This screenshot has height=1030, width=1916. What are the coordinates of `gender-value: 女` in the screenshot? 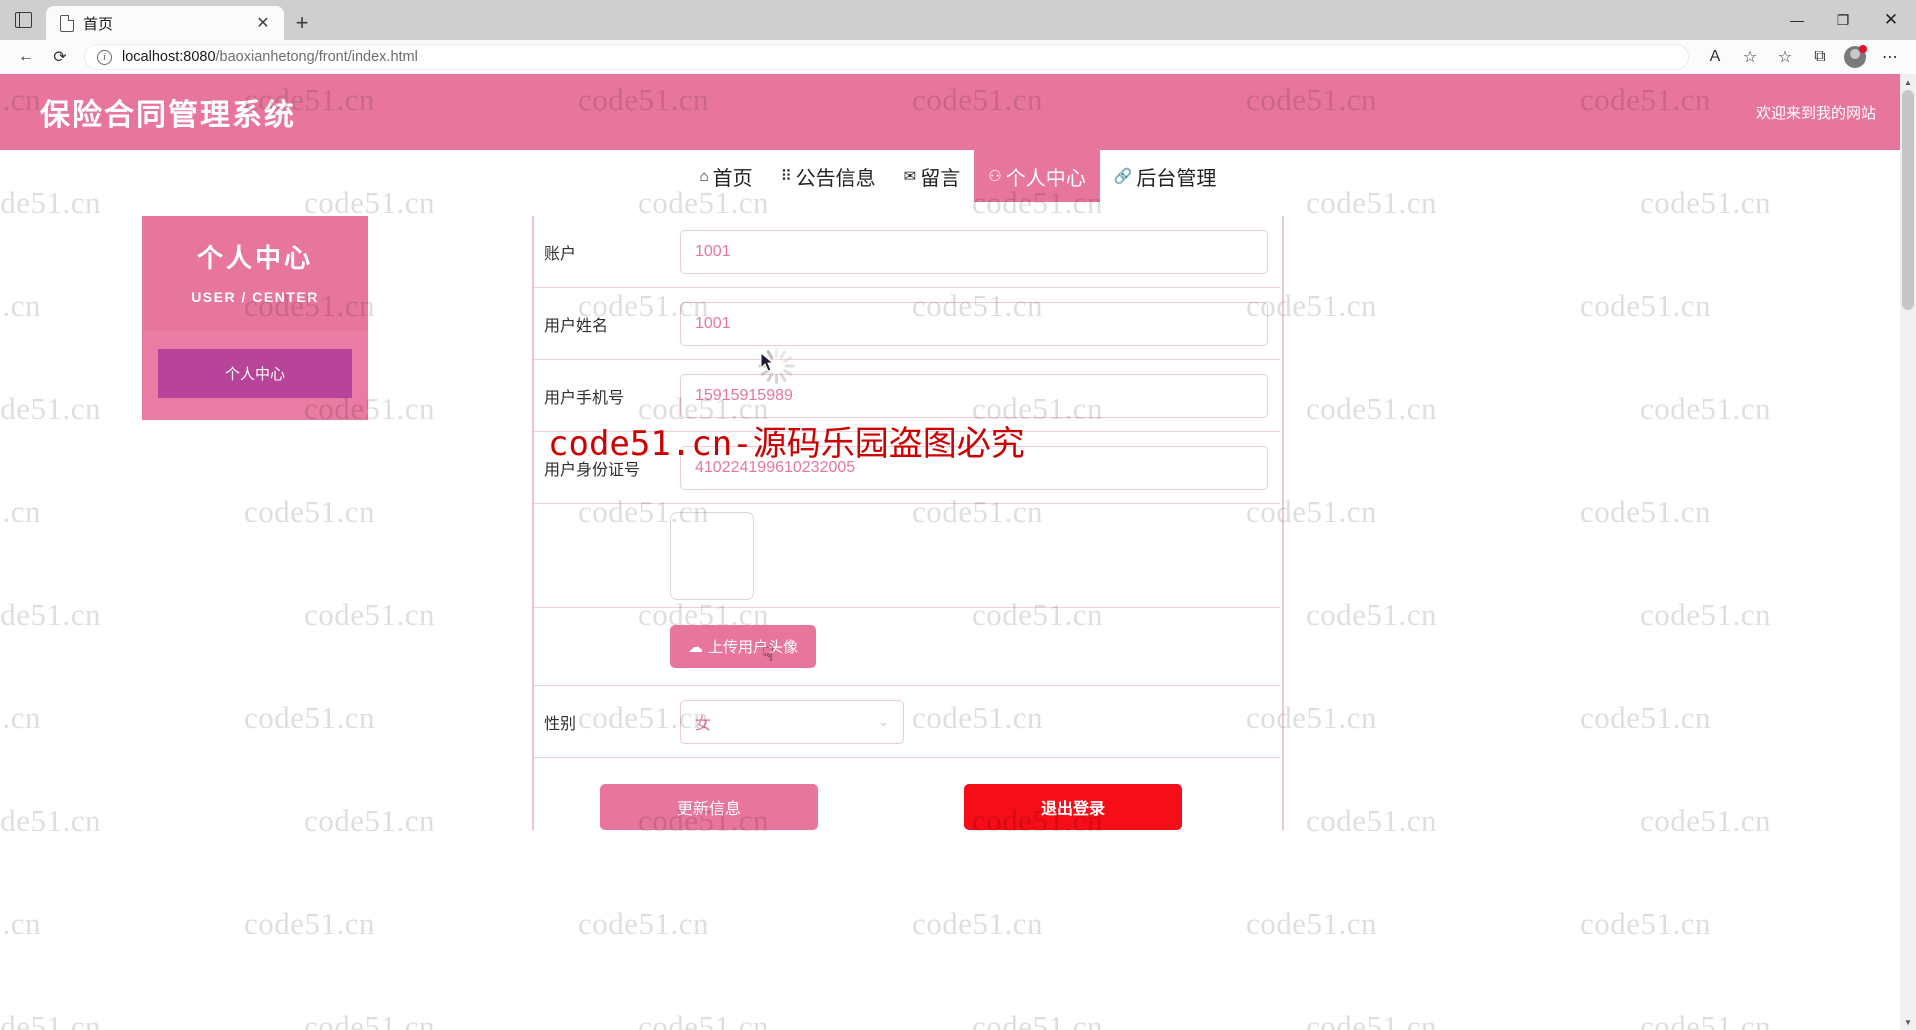 It's located at (703, 724).